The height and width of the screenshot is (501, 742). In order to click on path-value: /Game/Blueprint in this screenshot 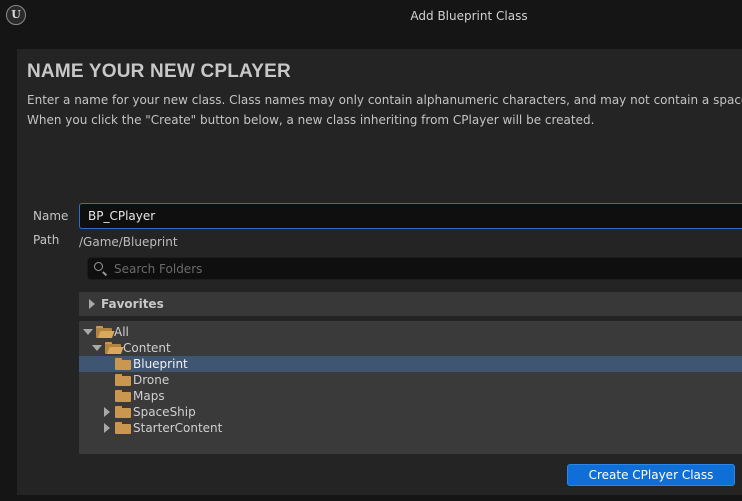, I will do `click(128, 242)`.